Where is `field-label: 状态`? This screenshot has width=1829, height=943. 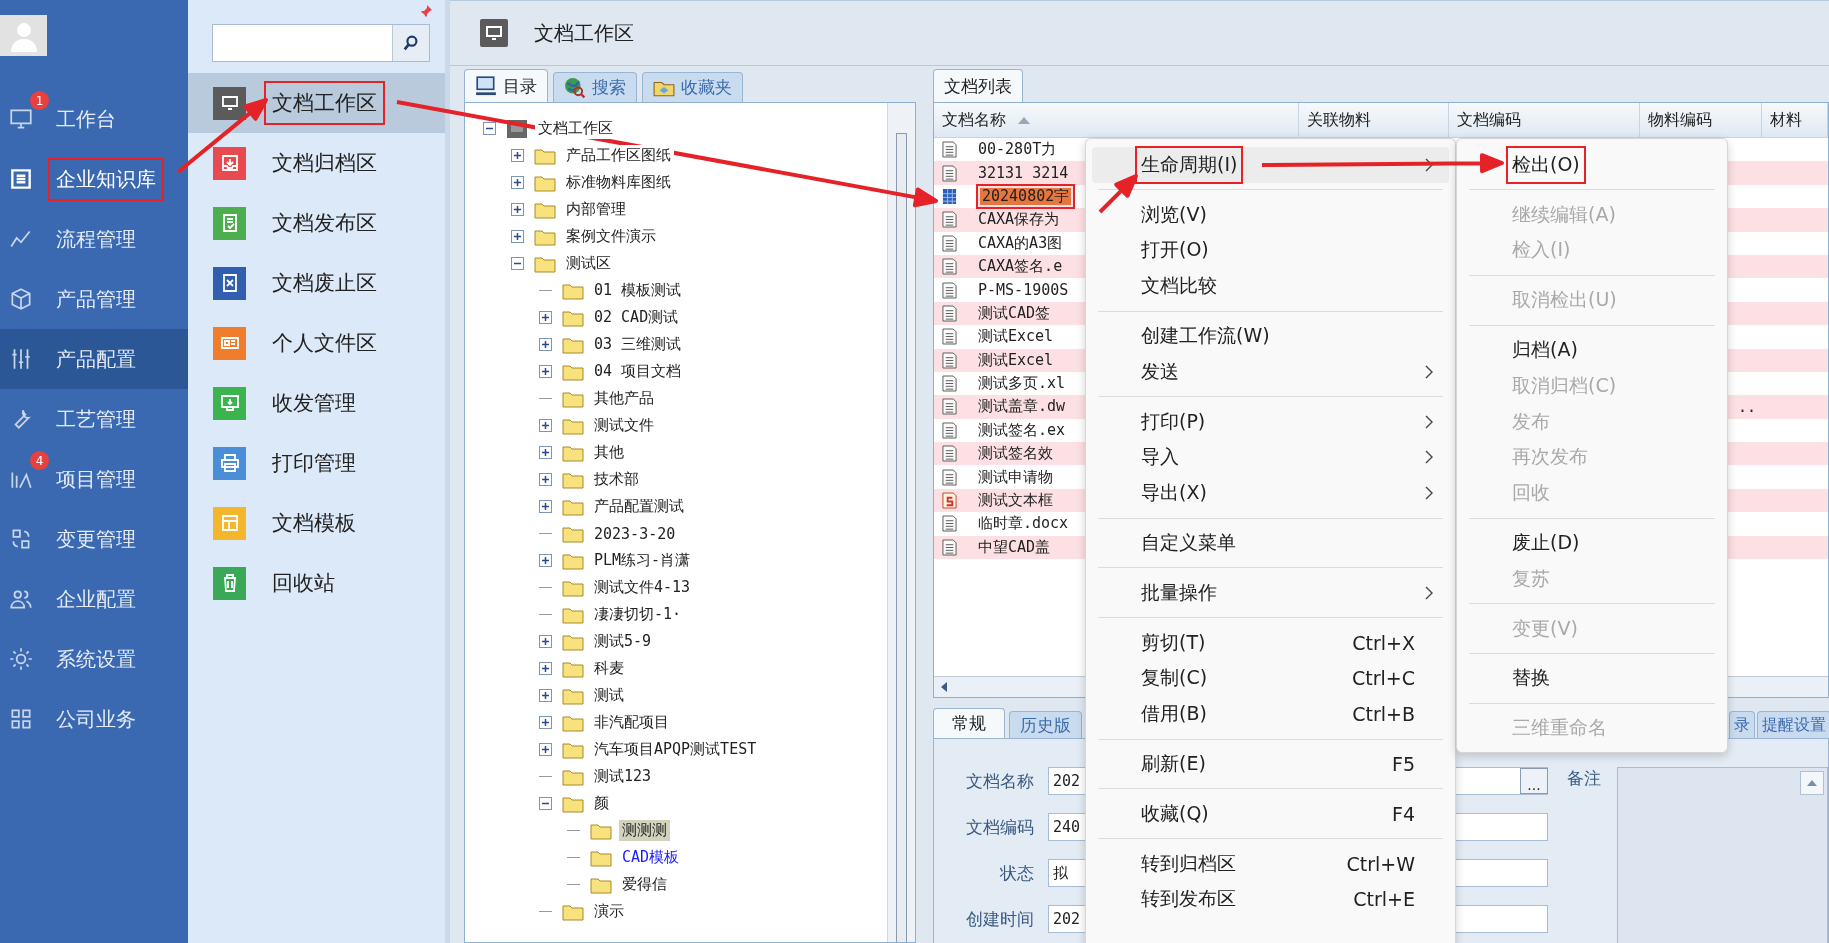 field-label: 状态 is located at coordinates (1016, 873).